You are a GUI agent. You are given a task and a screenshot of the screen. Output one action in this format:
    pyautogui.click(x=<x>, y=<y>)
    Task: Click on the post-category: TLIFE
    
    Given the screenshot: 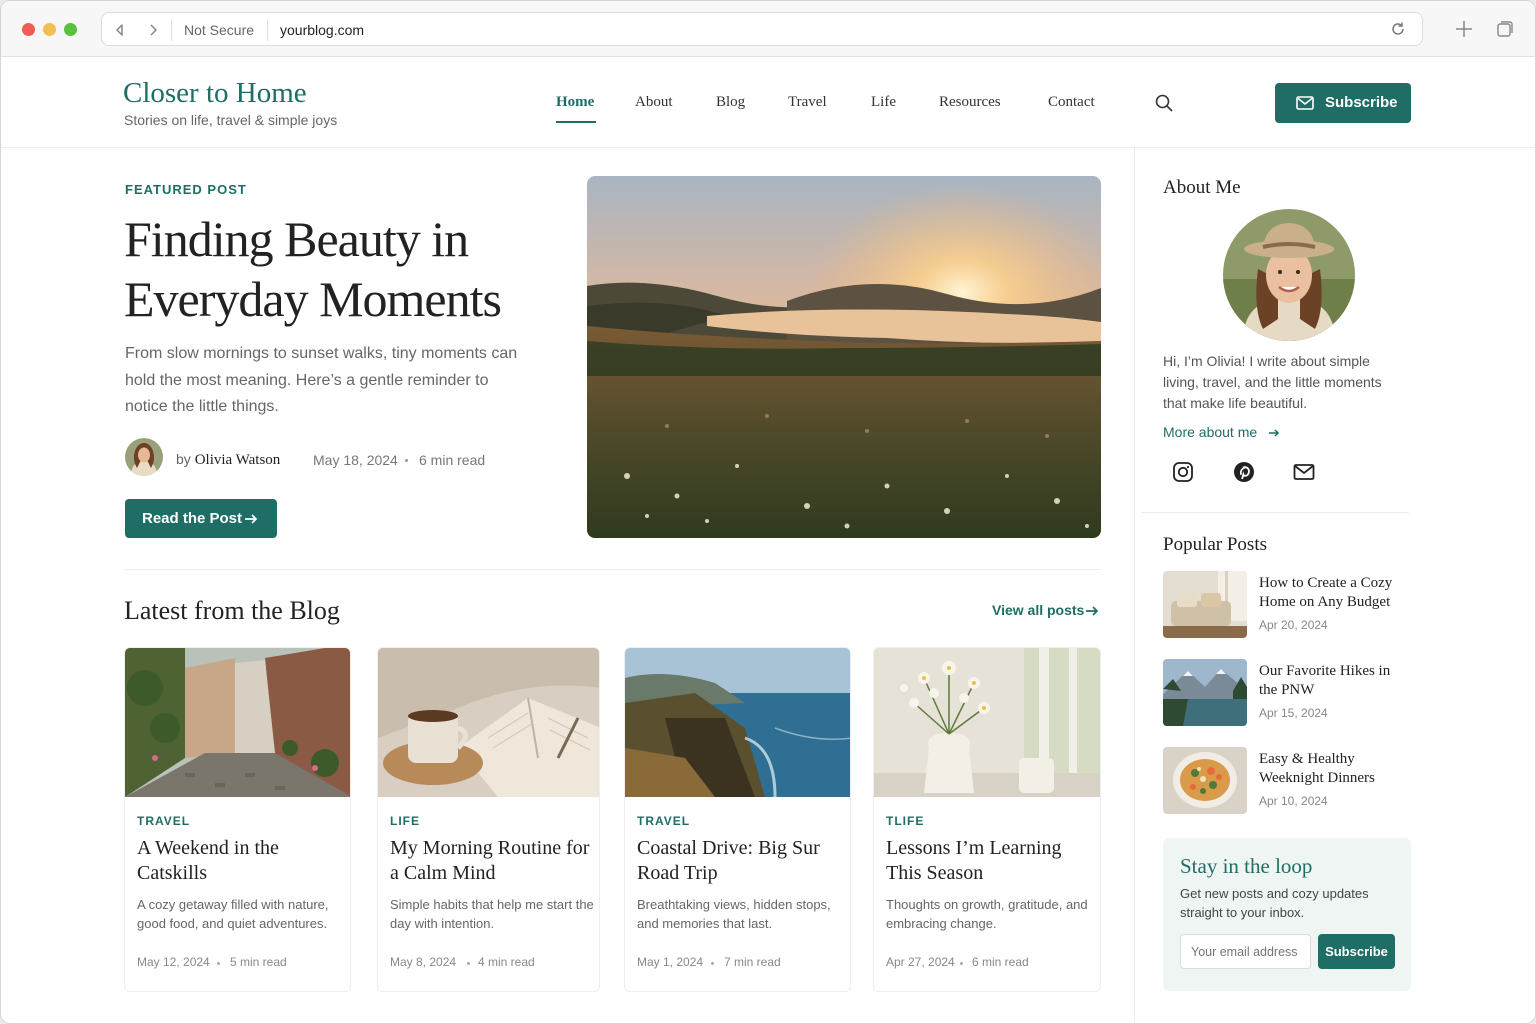 What is the action you would take?
    pyautogui.click(x=905, y=821)
    